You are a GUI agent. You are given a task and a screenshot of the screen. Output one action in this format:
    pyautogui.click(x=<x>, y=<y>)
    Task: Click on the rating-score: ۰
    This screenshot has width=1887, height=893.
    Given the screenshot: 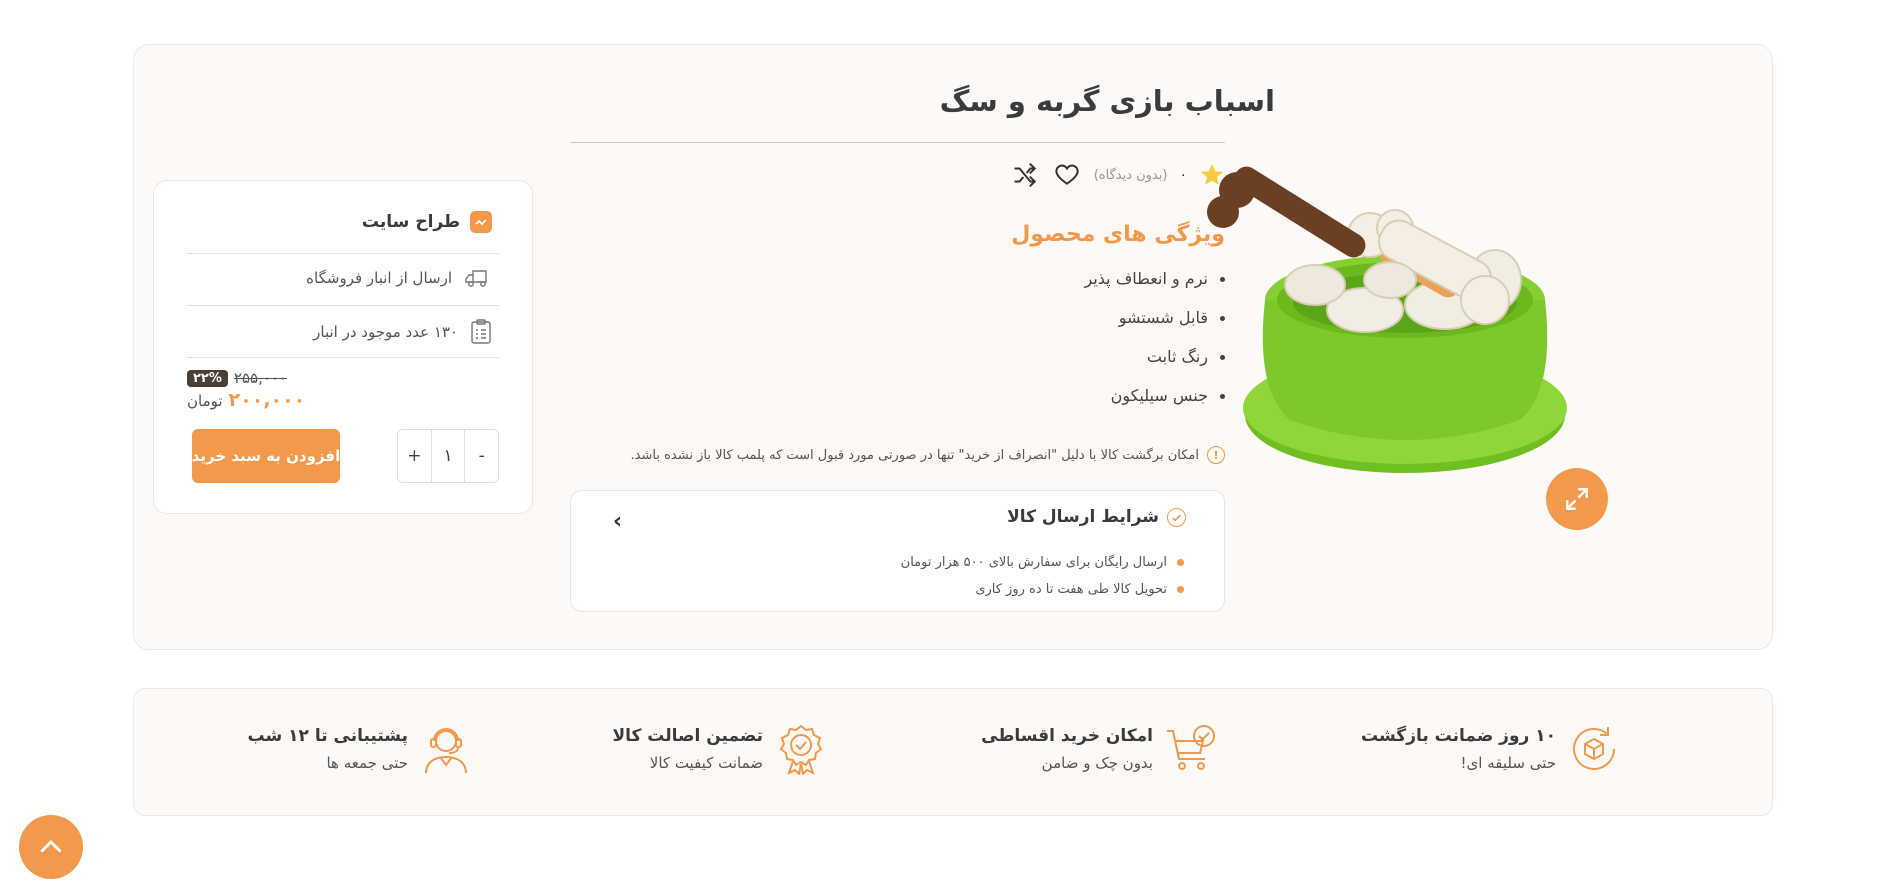 What is the action you would take?
    pyautogui.click(x=1183, y=175)
    